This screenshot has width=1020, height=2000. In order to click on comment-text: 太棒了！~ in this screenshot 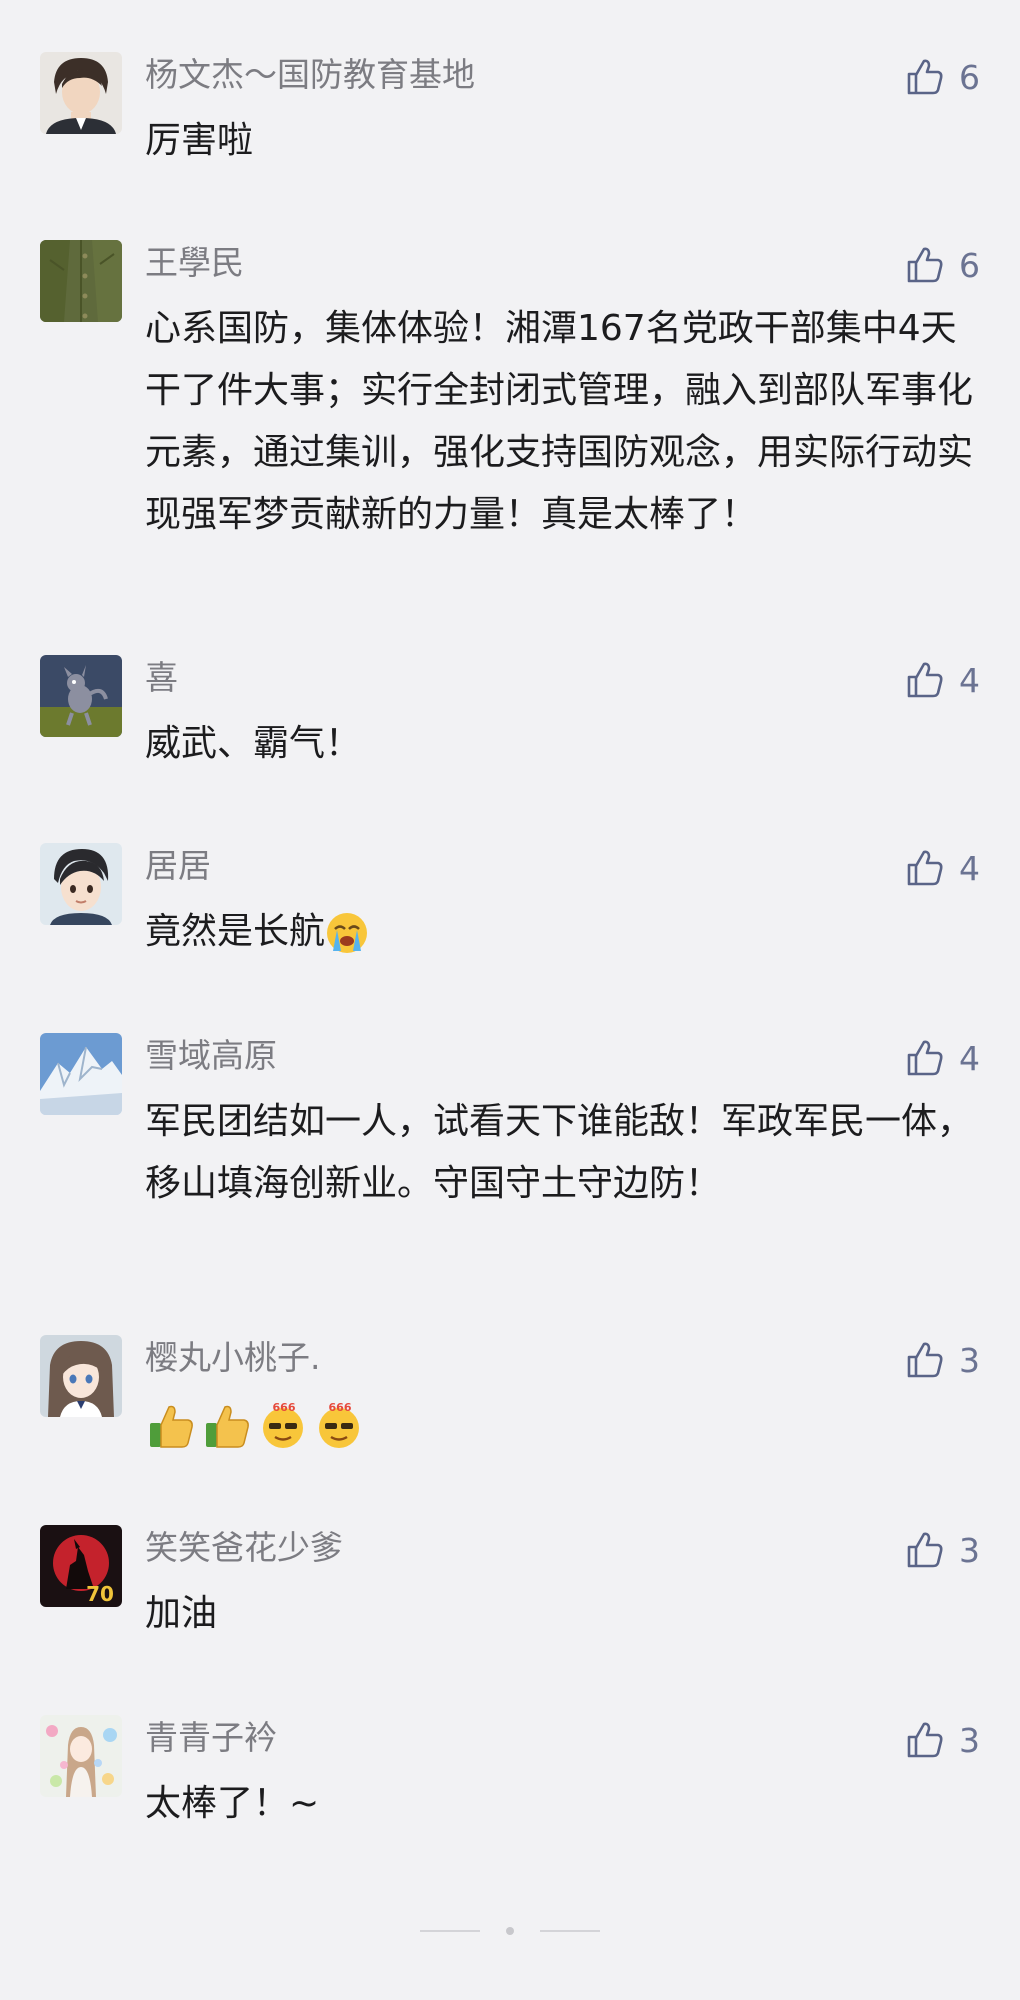, I will do `click(232, 1803)`.